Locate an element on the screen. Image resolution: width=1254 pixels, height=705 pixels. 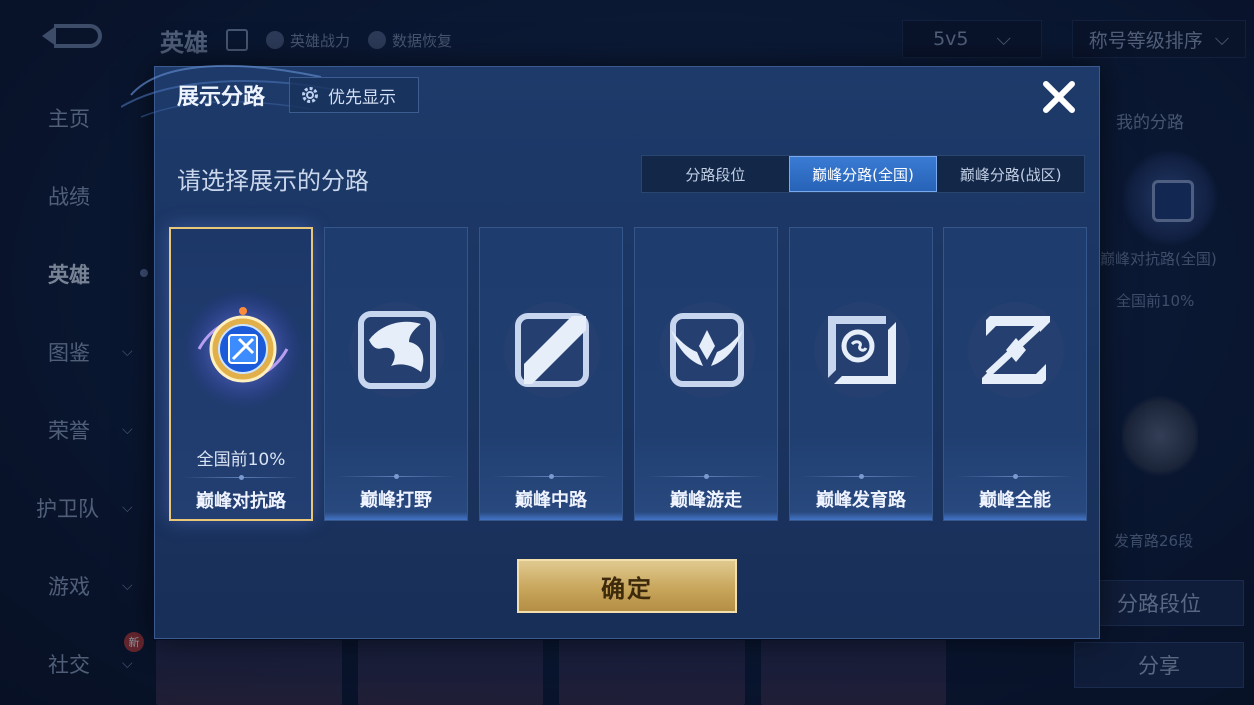
lane-card-roam: 巅峰游走 is located at coordinates (706, 374).